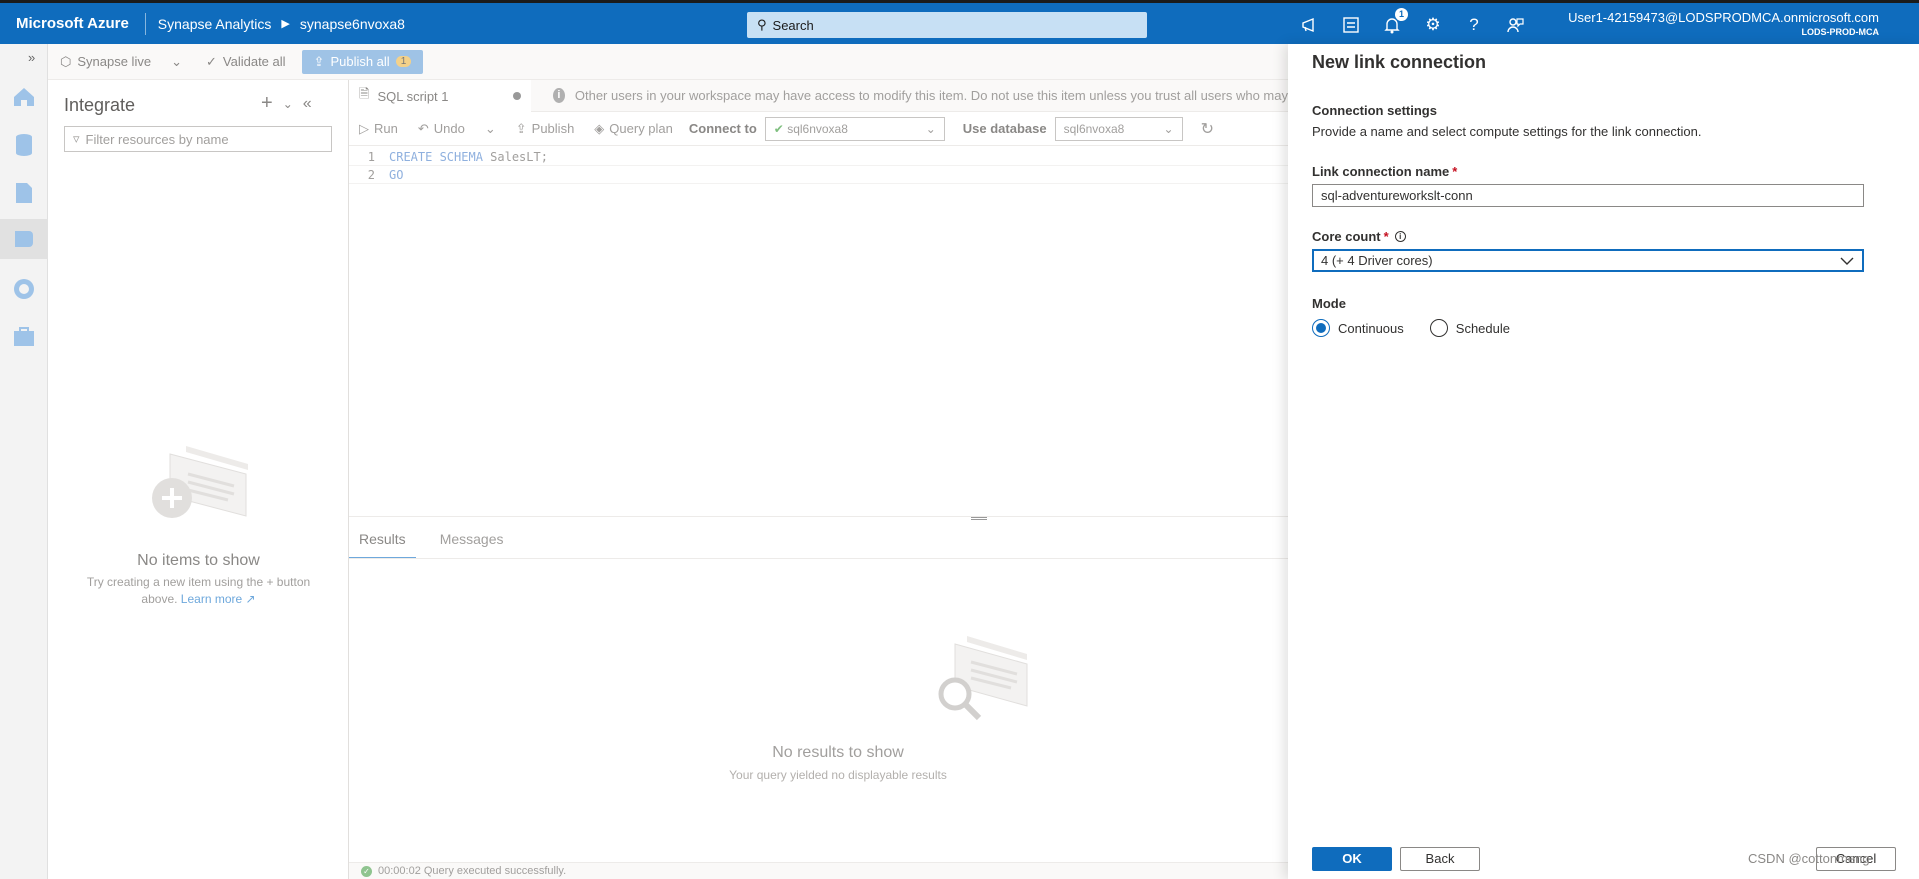 The height and width of the screenshot is (879, 1919). Describe the element at coordinates (1412, 25) in the screenshot. I see `top-icons: 1 ⚙ ?` at that location.